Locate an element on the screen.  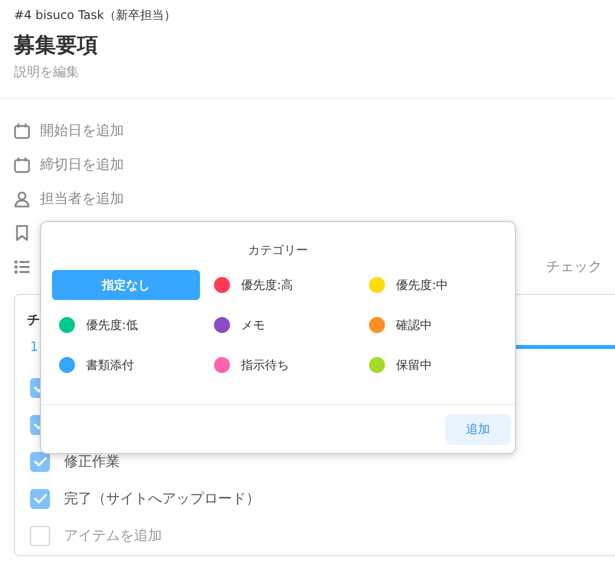
category-option: 書類添付 is located at coordinates (126, 365).